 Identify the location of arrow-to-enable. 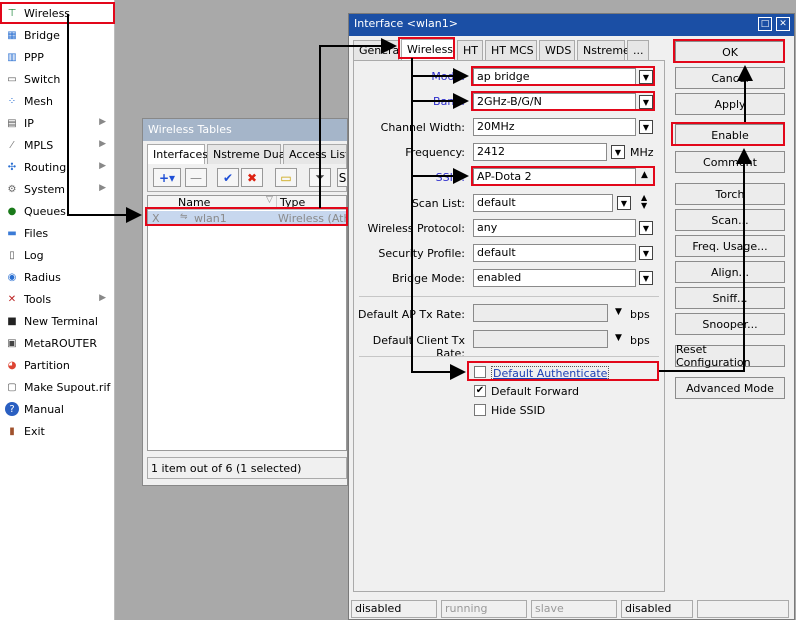
(705, 260).